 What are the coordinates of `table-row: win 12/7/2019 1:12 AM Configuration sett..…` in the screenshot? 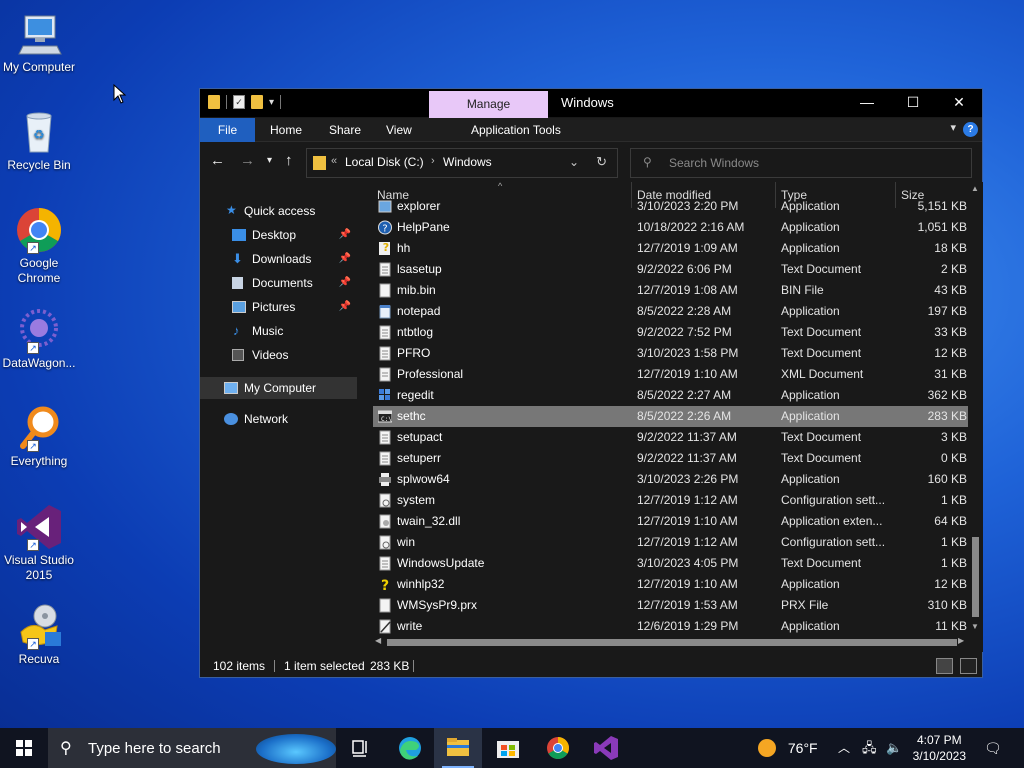 It's located at (670, 542).